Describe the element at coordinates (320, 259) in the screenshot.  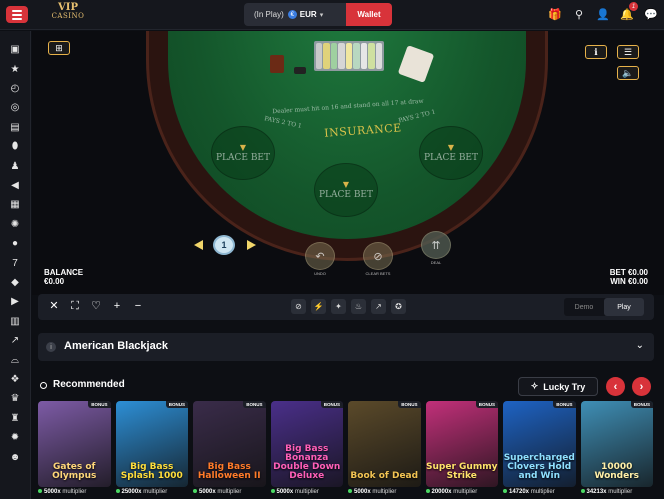
I see `undo-button: ↶ UNDO` at that location.